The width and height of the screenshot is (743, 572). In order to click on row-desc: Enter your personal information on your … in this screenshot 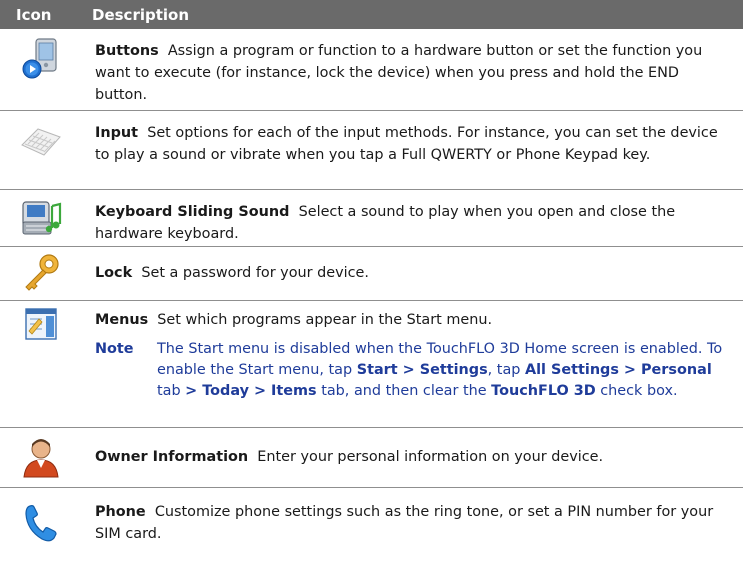, I will do `click(430, 457)`.